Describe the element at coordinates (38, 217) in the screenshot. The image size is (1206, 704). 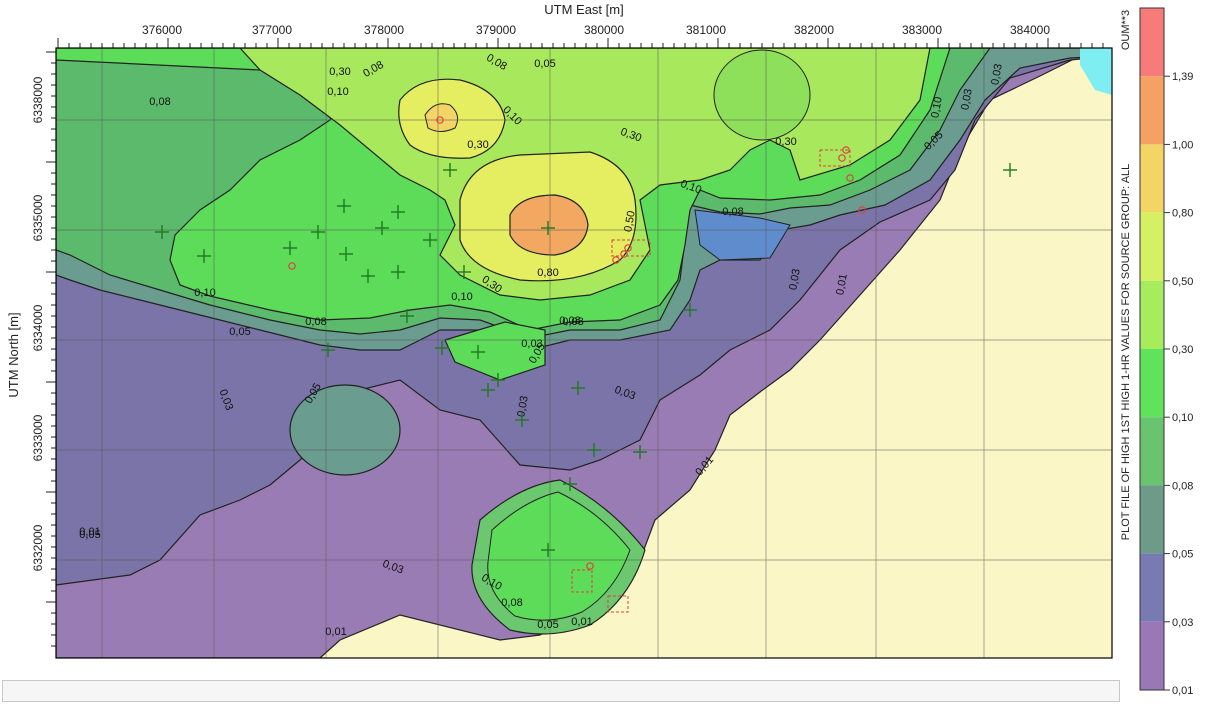
I see `y-tick-label: 6335000` at that location.